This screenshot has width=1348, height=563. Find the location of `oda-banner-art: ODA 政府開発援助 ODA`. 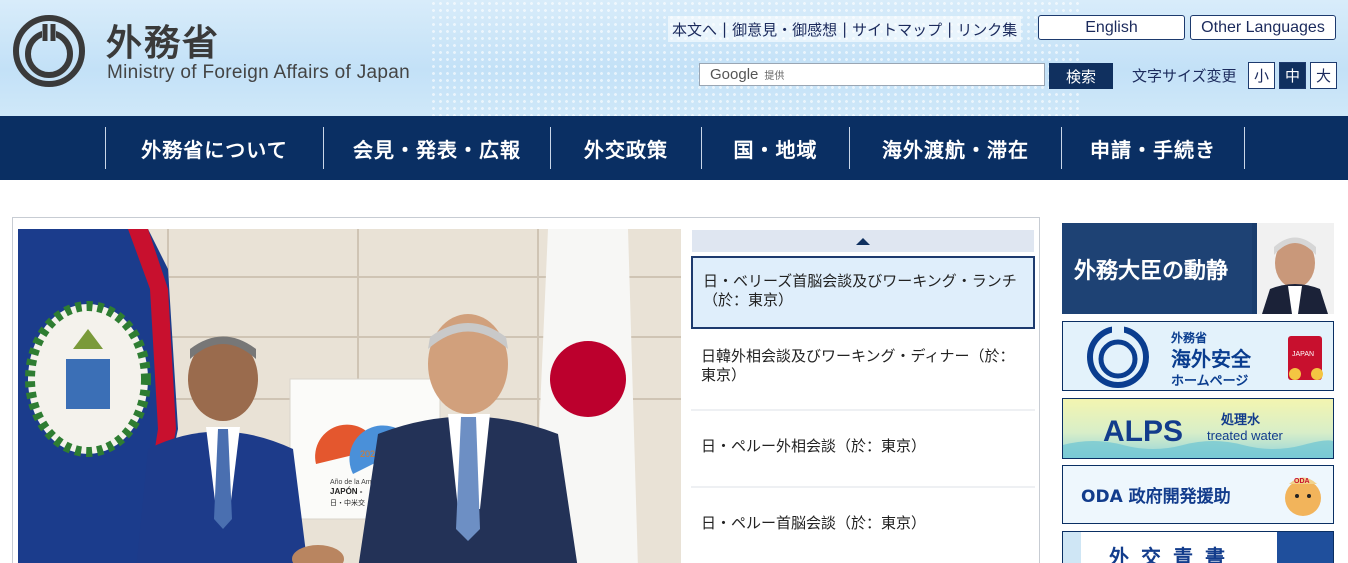

oda-banner-art: ODA 政府開発援助 ODA is located at coordinates (1198, 494).